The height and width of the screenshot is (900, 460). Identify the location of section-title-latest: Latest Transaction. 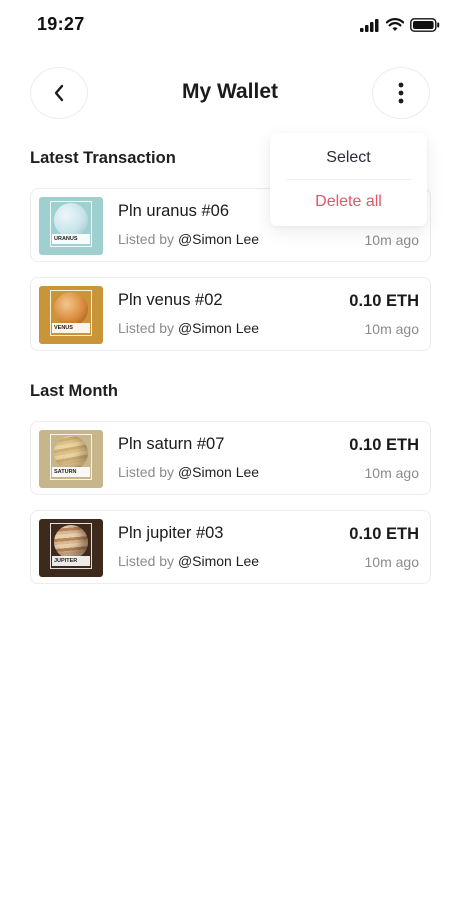
(103, 158).